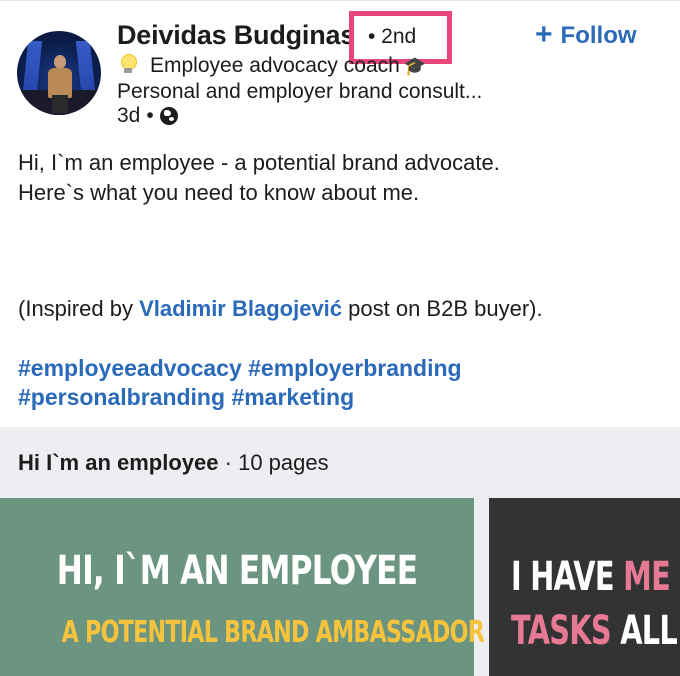 Image resolution: width=680 pixels, height=676 pixels. I want to click on hashtag-link: #employerbranding, so click(354, 368).